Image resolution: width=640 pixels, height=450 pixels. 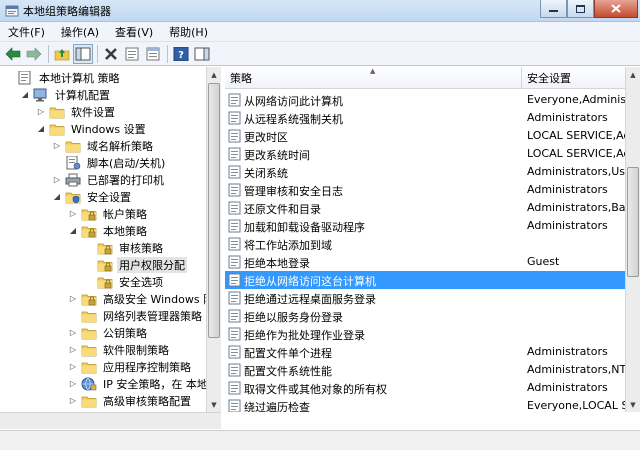 I want to click on tree-node-label: 审核策略, so click(x=141, y=248).